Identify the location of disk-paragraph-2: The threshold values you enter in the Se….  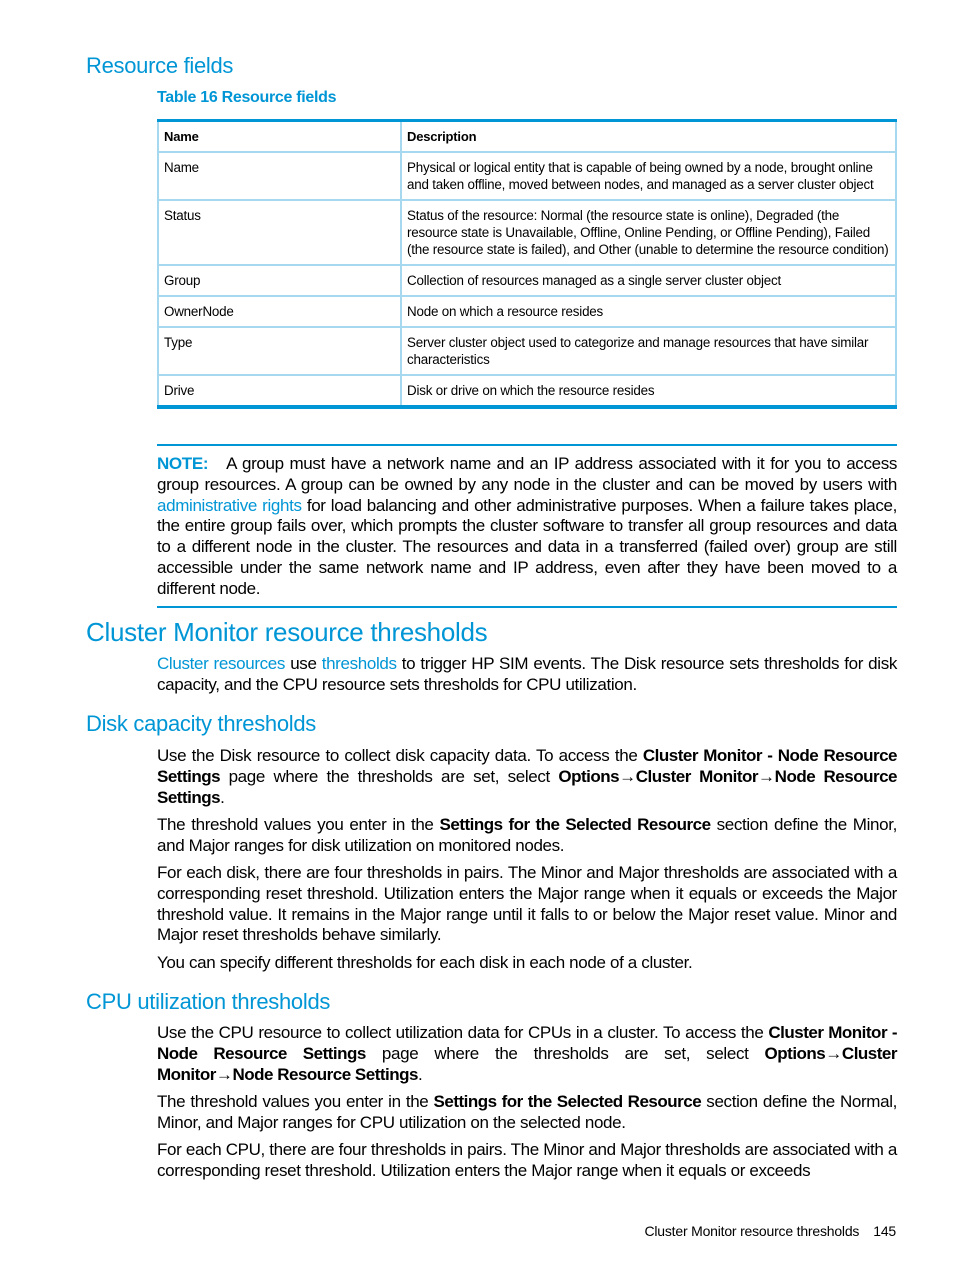
(527, 836).